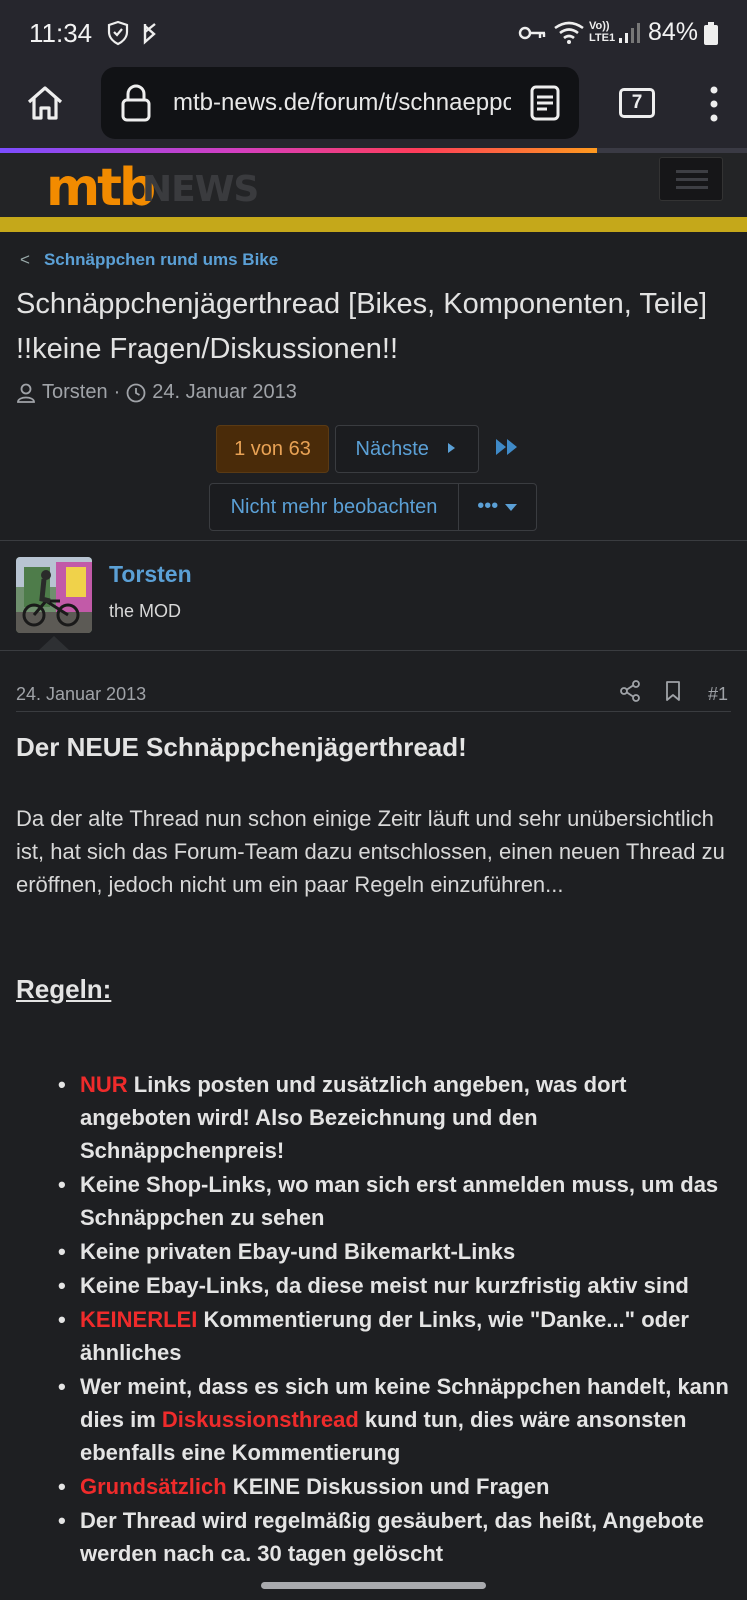  What do you see at coordinates (118, 33) in the screenshot?
I see `shield-icon` at bounding box center [118, 33].